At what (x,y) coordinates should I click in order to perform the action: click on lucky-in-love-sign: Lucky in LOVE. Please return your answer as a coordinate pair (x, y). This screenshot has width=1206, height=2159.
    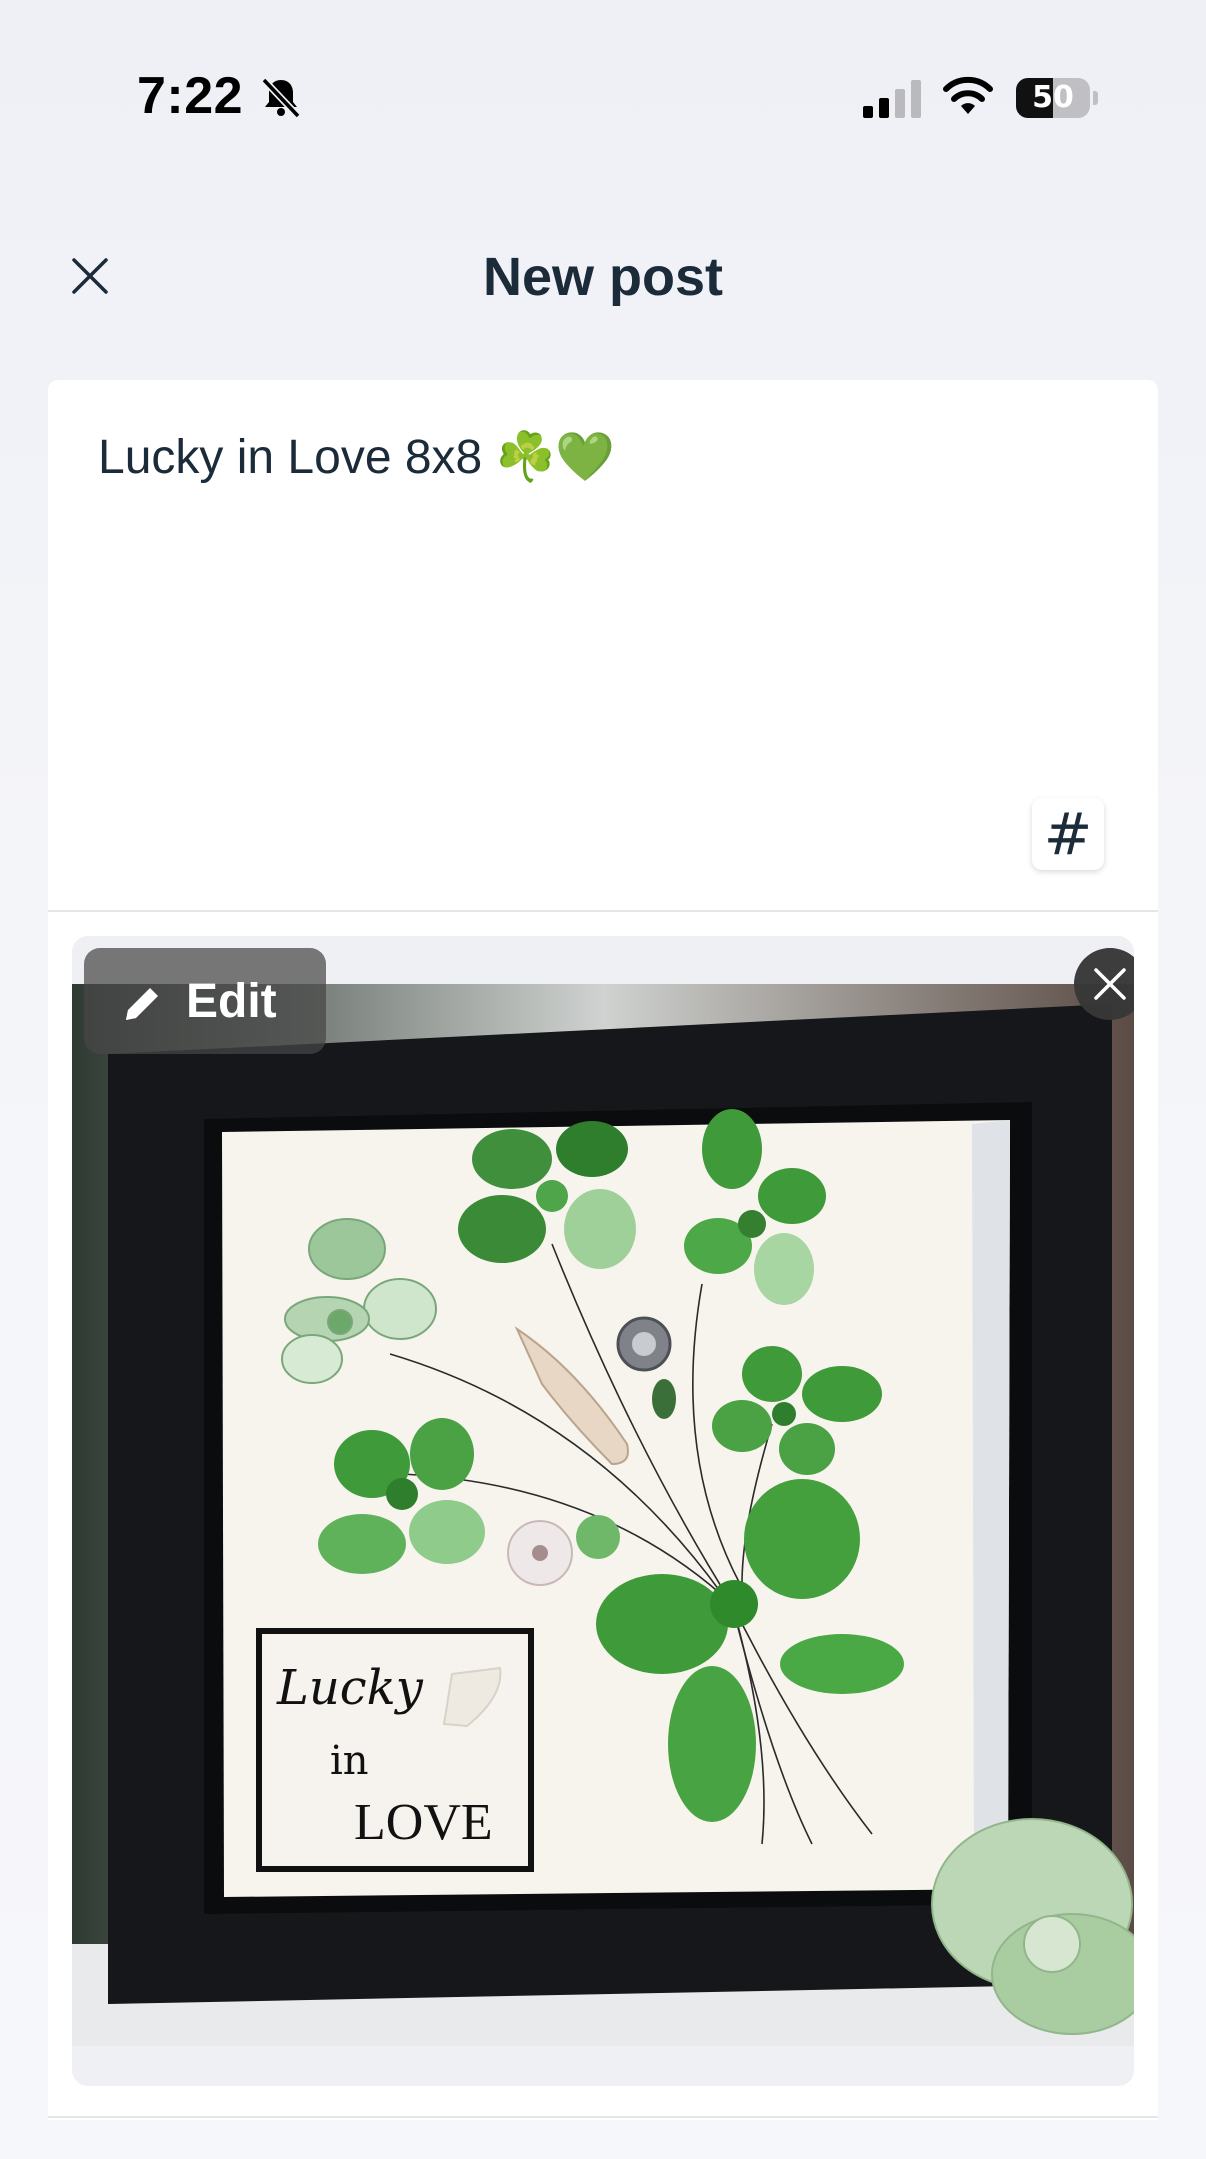
    Looking at the image, I should click on (395, 1750).